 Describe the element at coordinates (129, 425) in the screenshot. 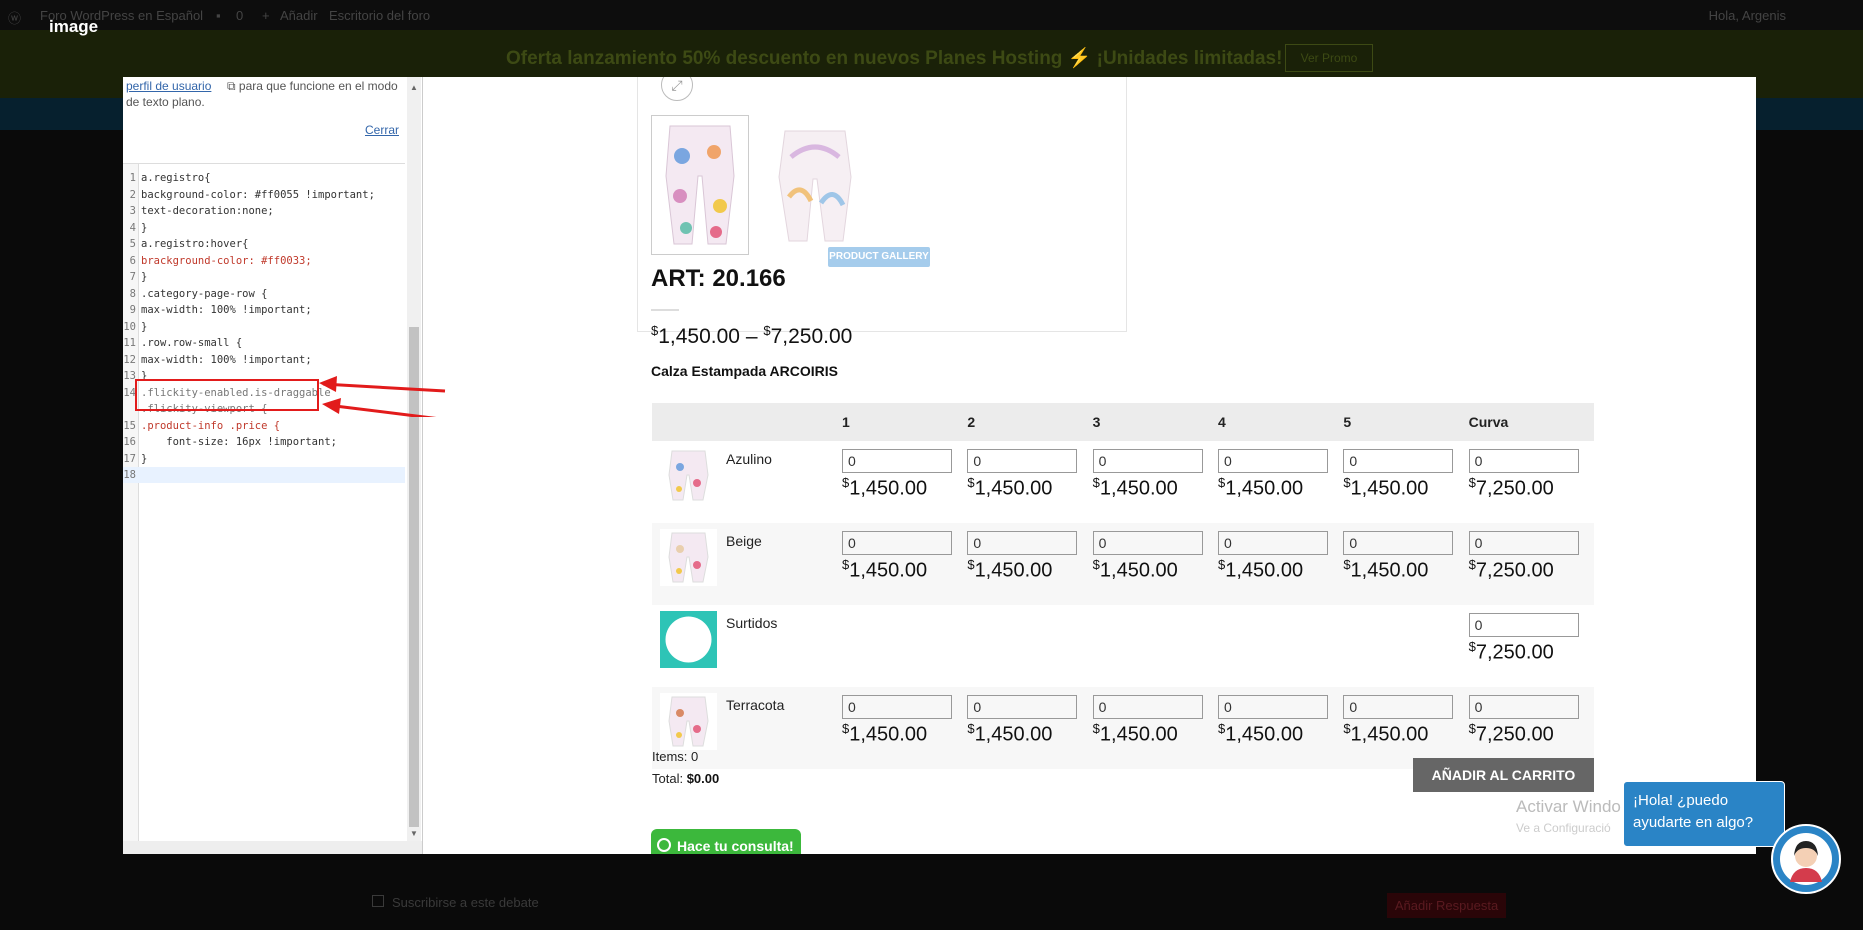

I see `line-number: 15` at that location.